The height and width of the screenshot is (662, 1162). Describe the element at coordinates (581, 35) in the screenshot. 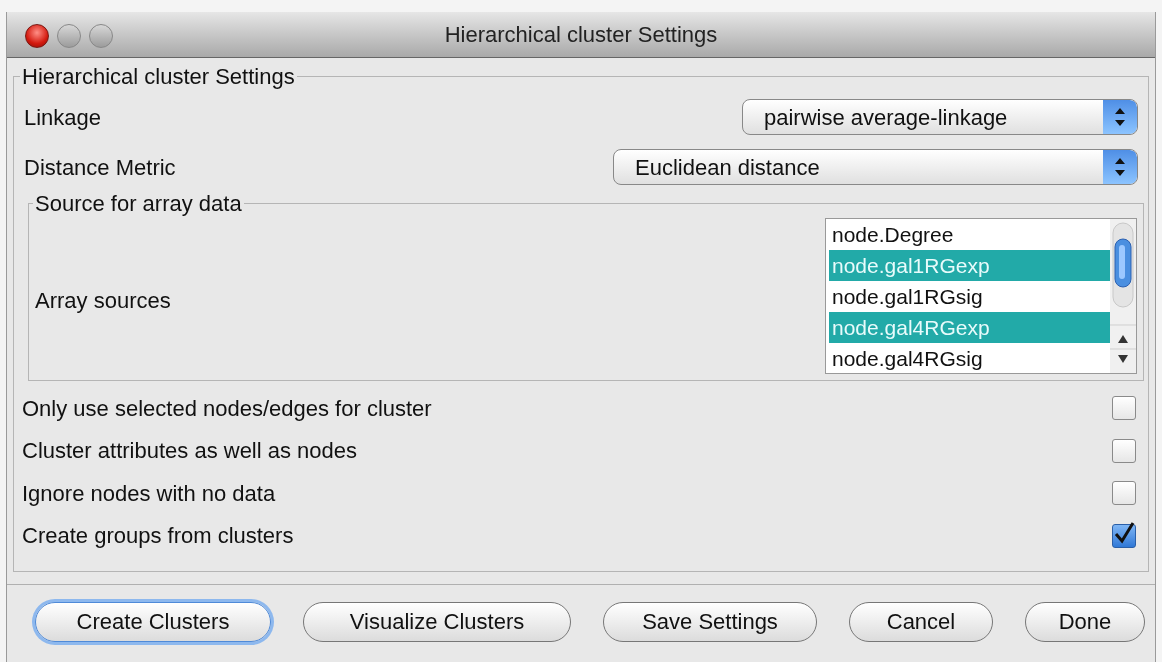

I see `window-title: Hierarchical cluster Settings` at that location.